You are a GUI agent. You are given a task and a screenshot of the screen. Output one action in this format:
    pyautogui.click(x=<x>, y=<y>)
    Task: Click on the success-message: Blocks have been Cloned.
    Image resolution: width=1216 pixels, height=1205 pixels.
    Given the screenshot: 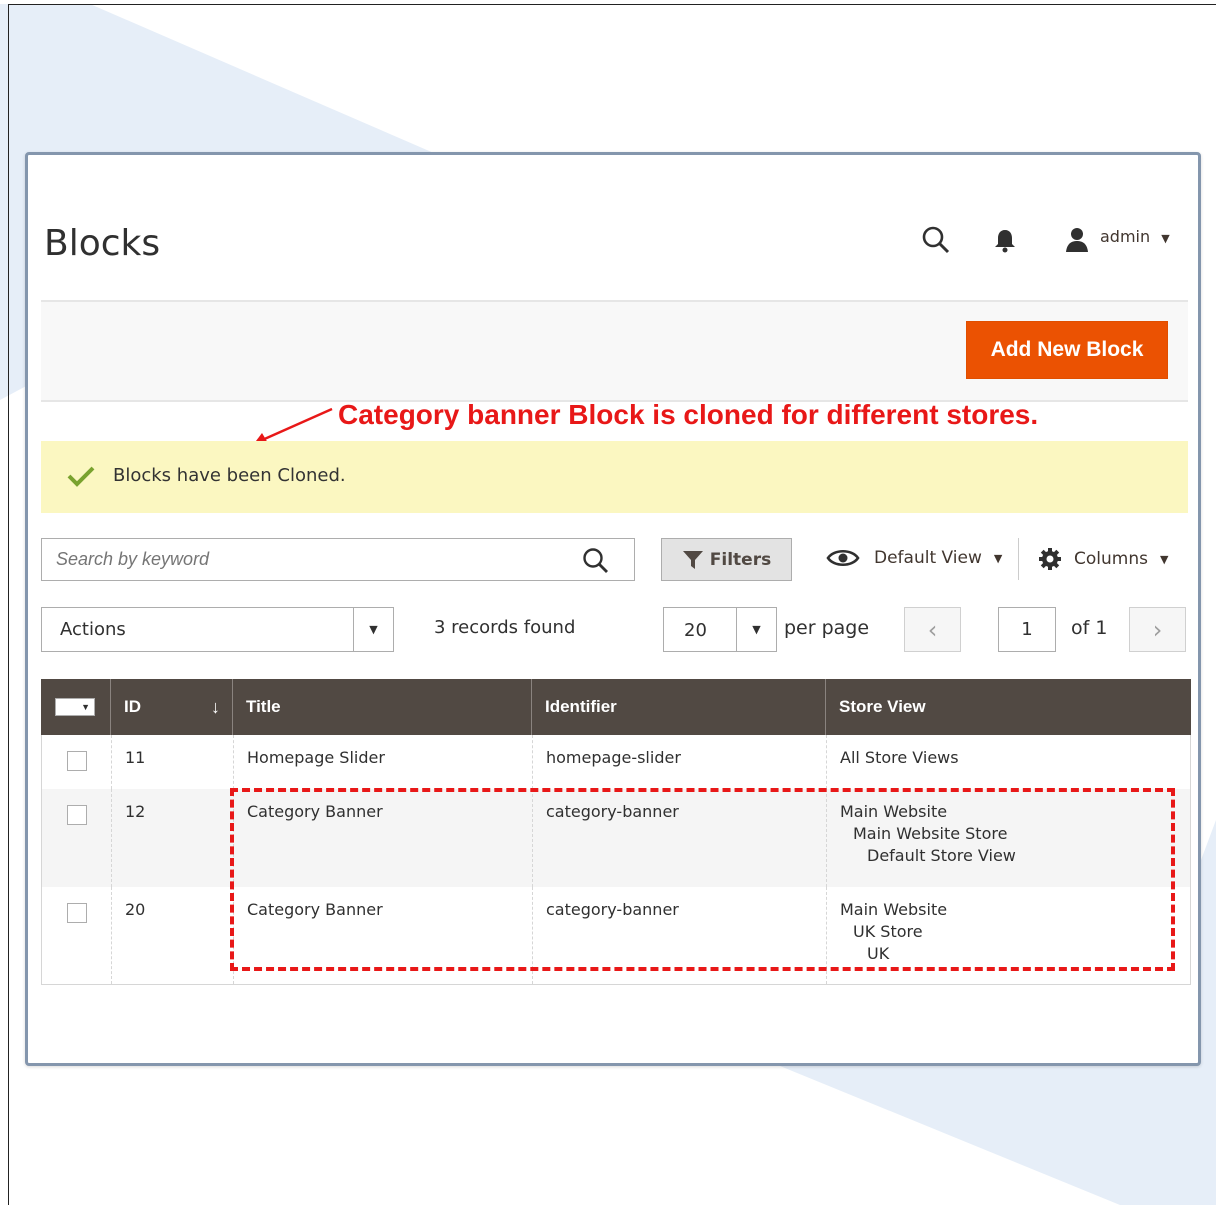 What is the action you would take?
    pyautogui.click(x=614, y=477)
    